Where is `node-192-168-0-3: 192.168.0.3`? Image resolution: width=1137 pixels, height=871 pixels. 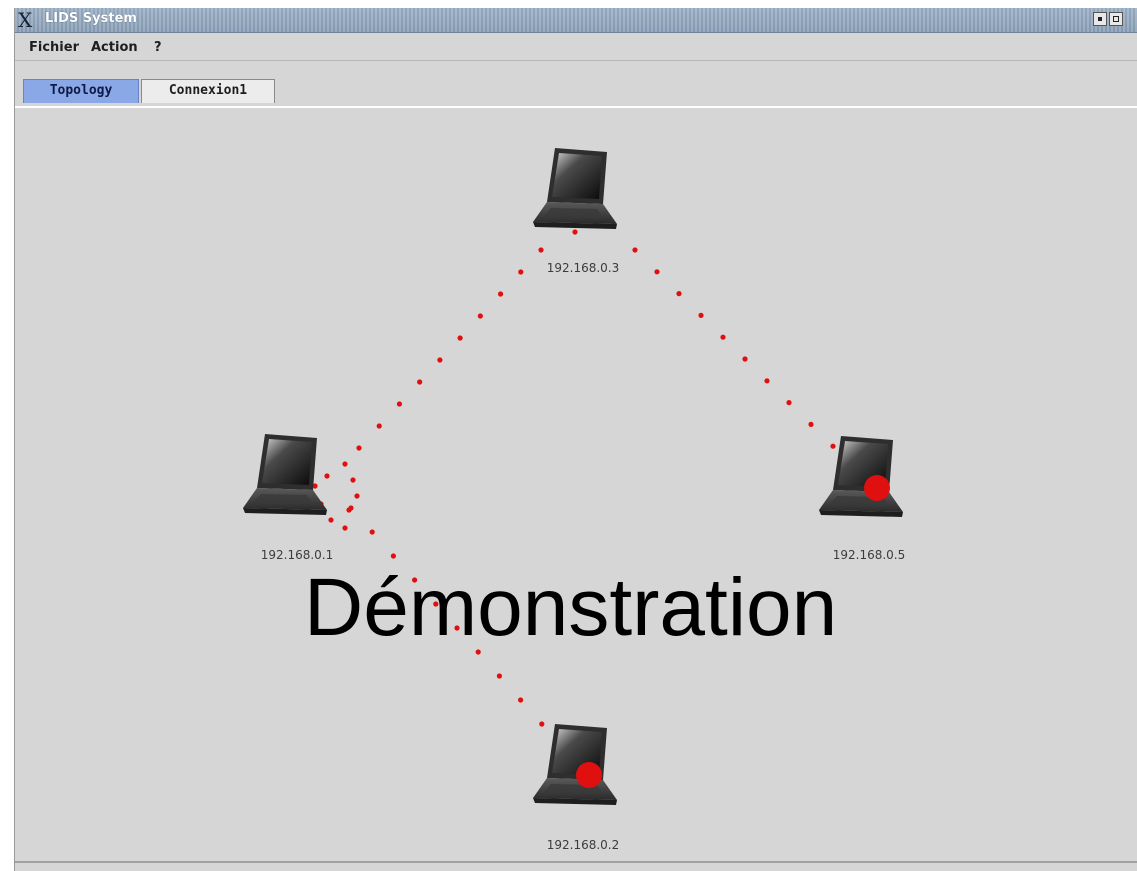 node-192-168-0-3: 192.168.0.3 is located at coordinates (576, 211).